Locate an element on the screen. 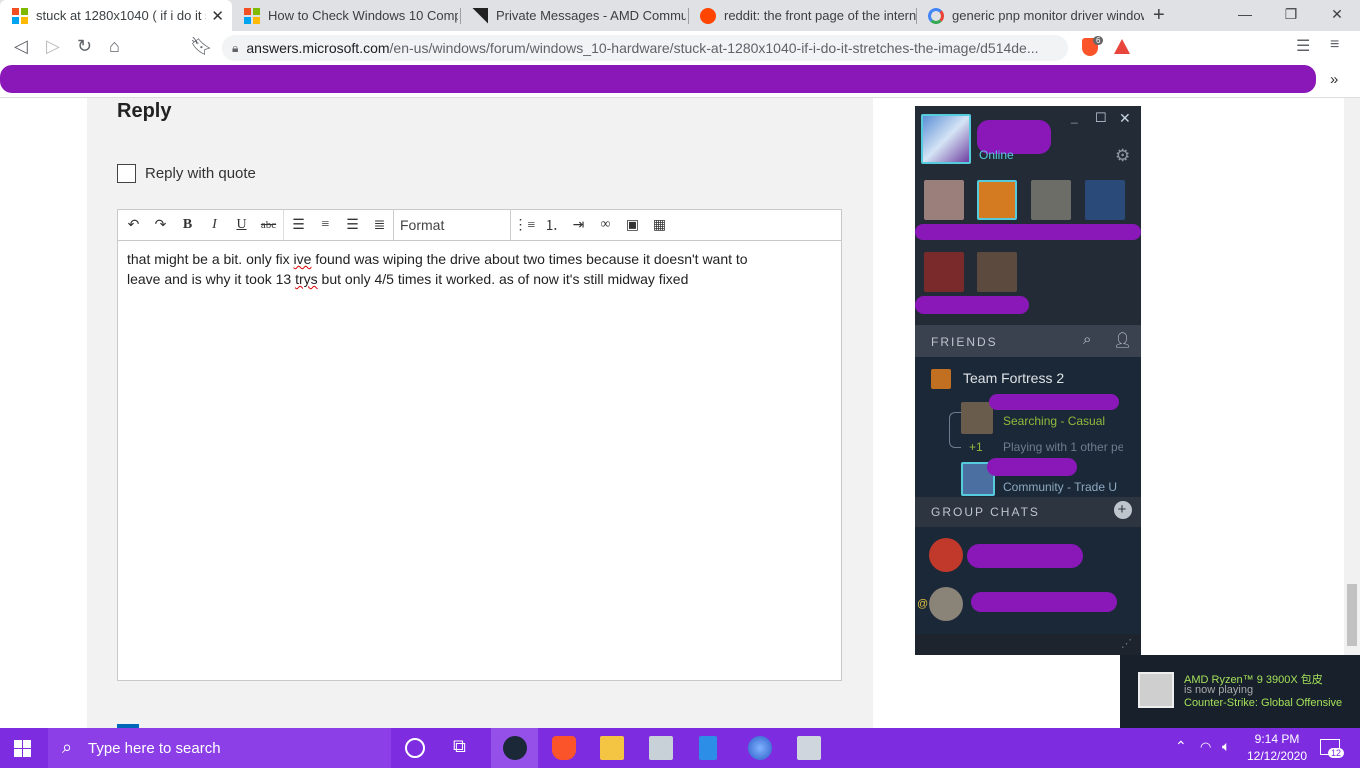  menu-icon: ≡ is located at coordinates (1334, 45).